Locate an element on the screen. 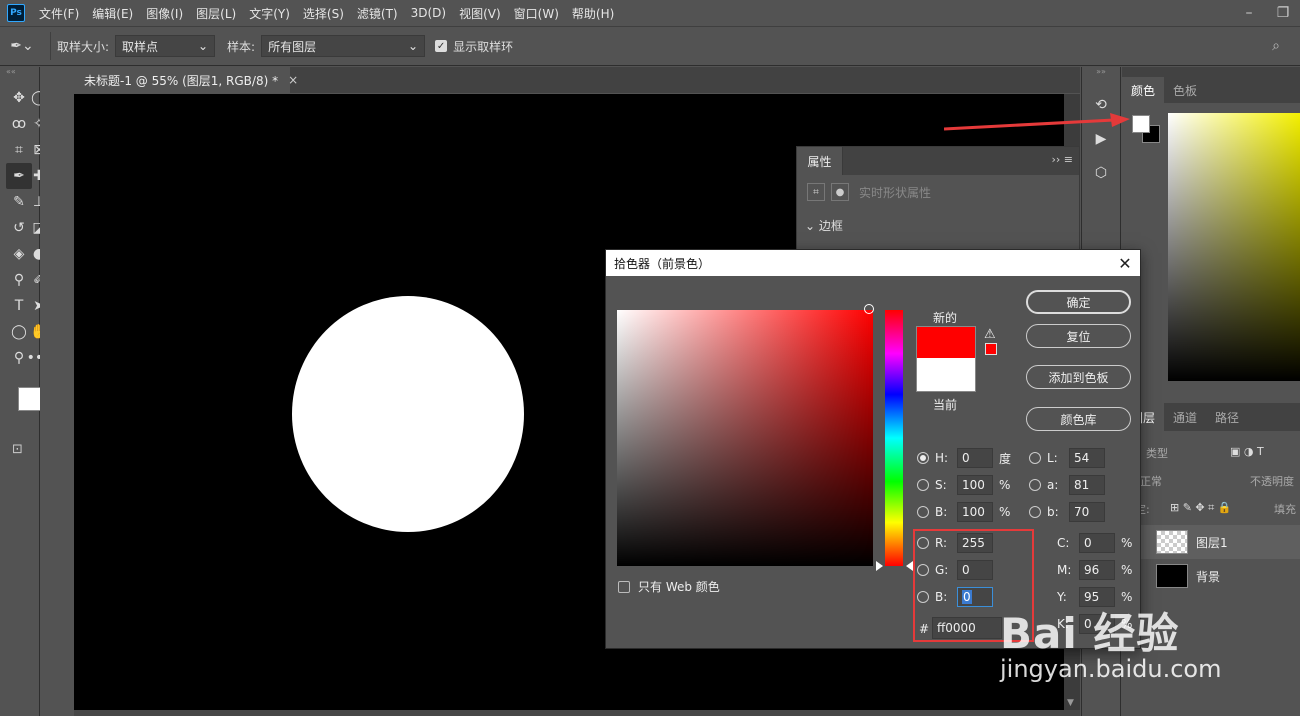 The height and width of the screenshot is (716, 1300). new-color-label: 新的 is located at coordinates (945, 318).